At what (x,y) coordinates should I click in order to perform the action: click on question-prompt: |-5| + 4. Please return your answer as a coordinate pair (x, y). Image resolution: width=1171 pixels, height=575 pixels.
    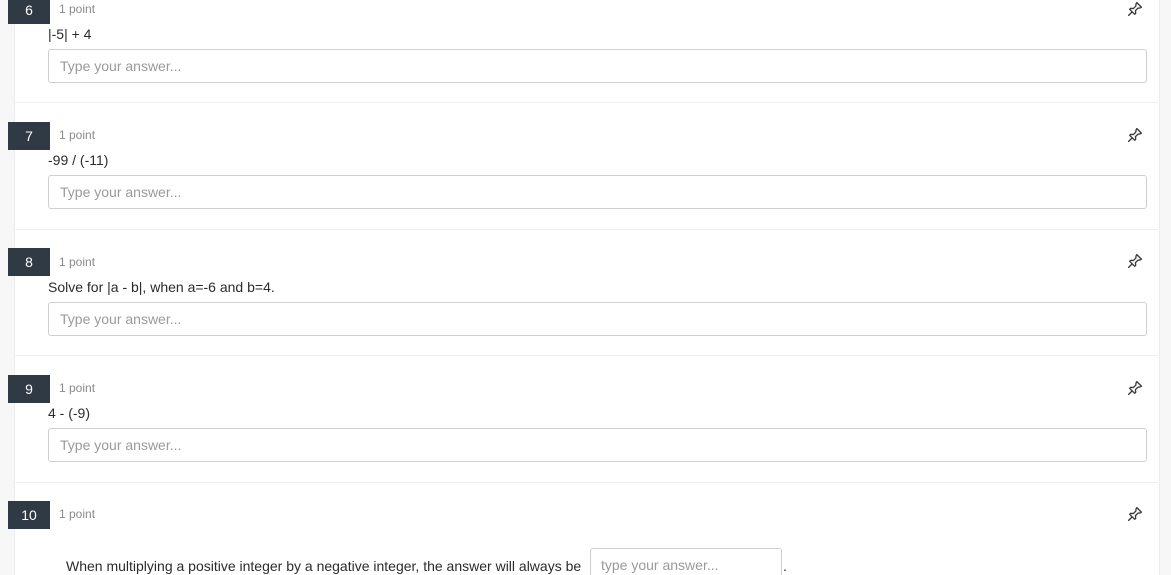
    Looking at the image, I should click on (70, 34).